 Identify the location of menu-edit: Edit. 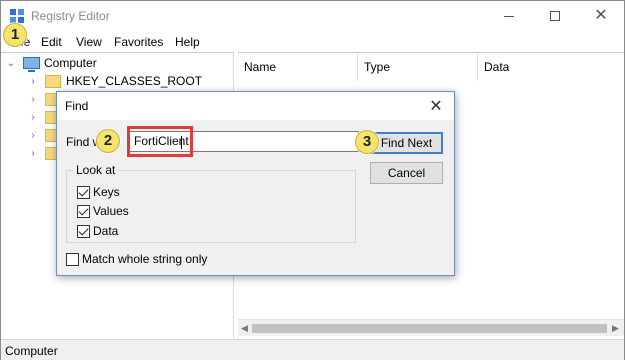
(51, 42).